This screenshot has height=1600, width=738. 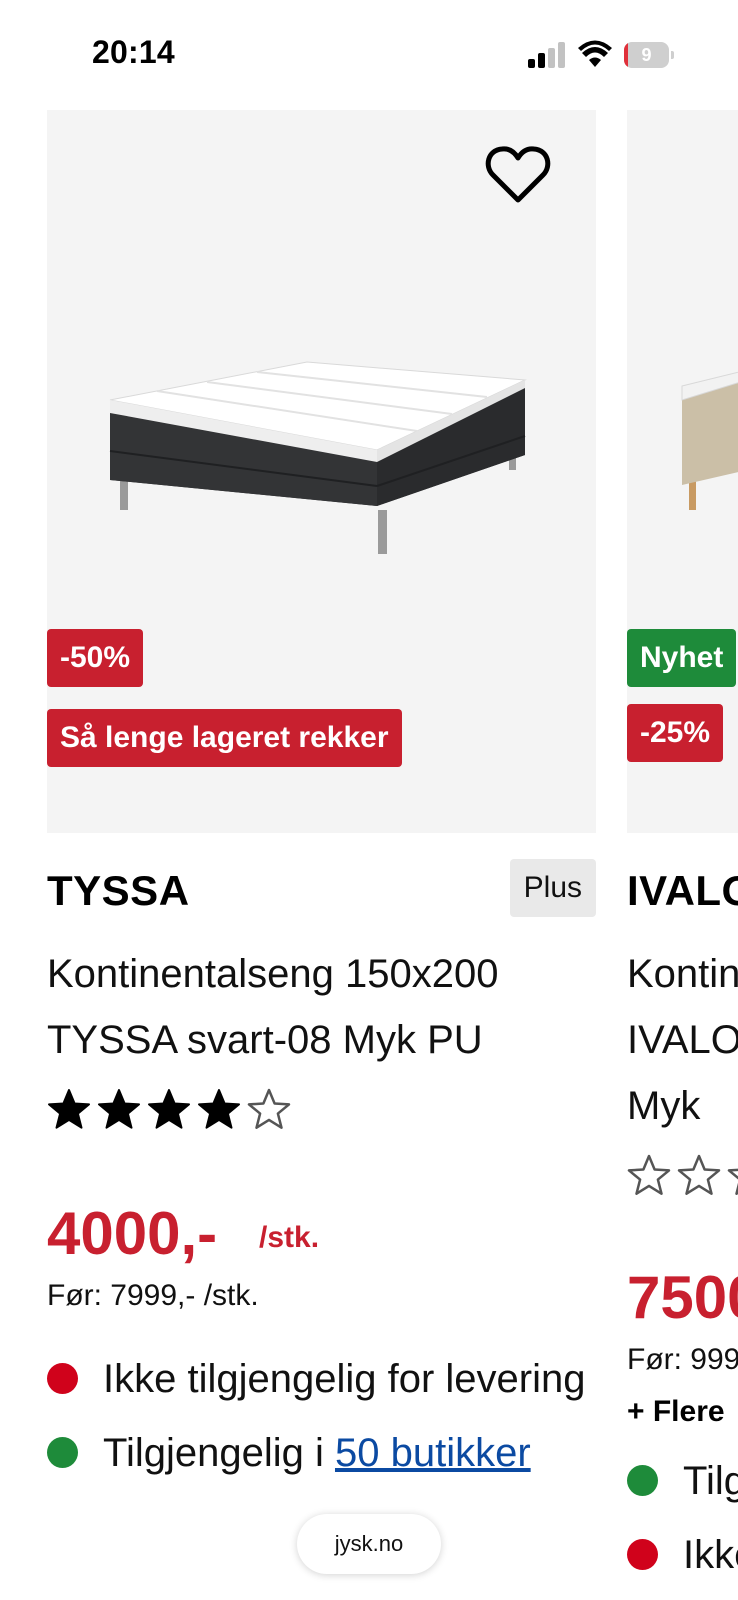 What do you see at coordinates (433, 1453) in the screenshot?
I see `stores-link: 50 butikker` at bounding box center [433, 1453].